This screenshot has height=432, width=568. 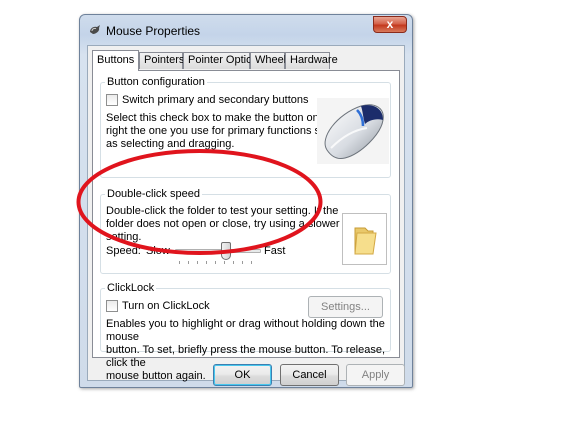 I want to click on tab-hardware: Hardware, so click(x=311, y=60).